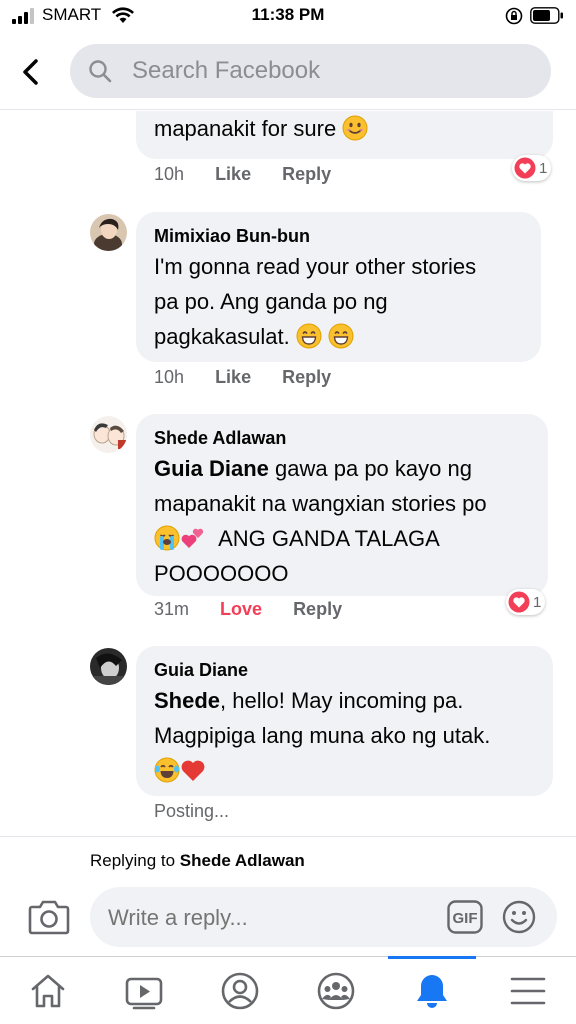  I want to click on reply-input-container: GIF, so click(323, 917).